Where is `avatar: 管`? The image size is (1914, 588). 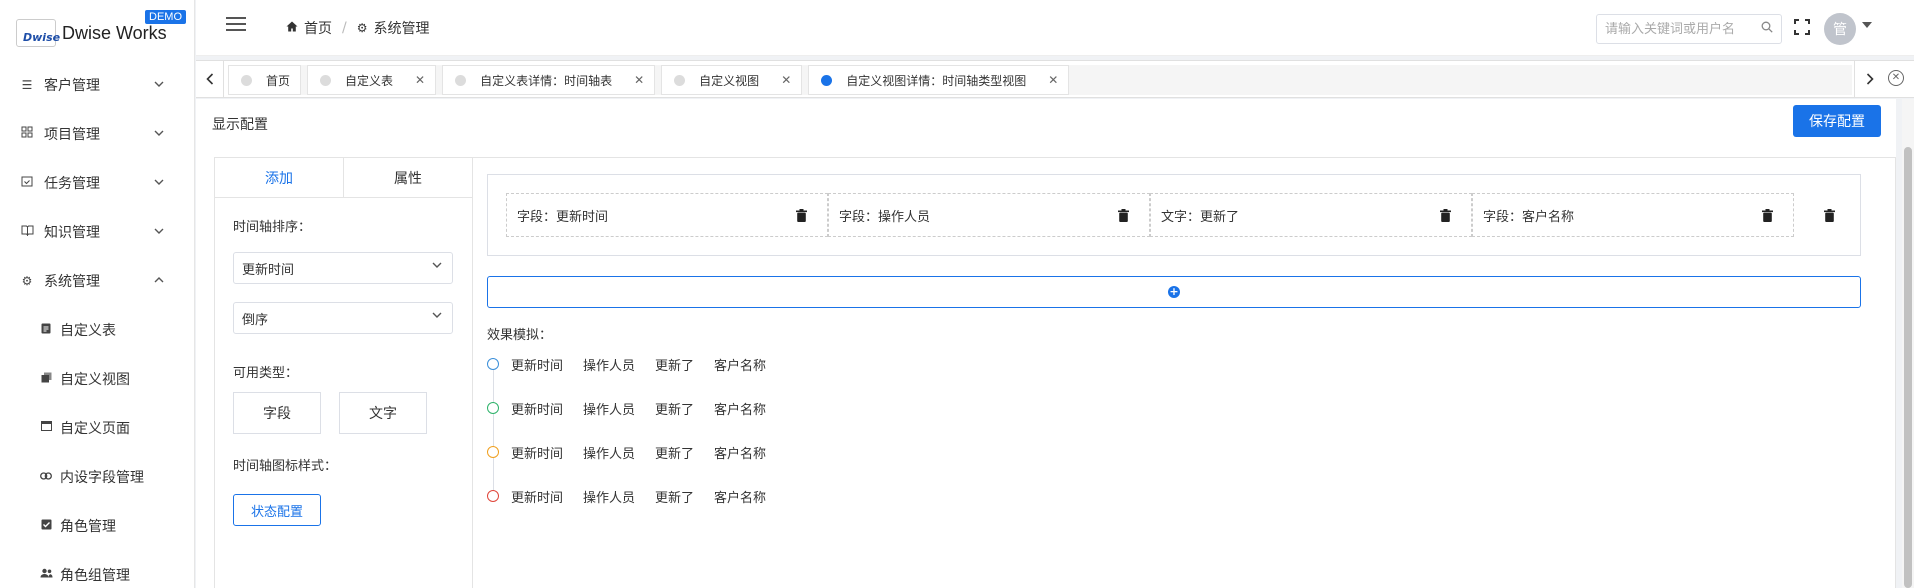
avatar: 管 is located at coordinates (1840, 29).